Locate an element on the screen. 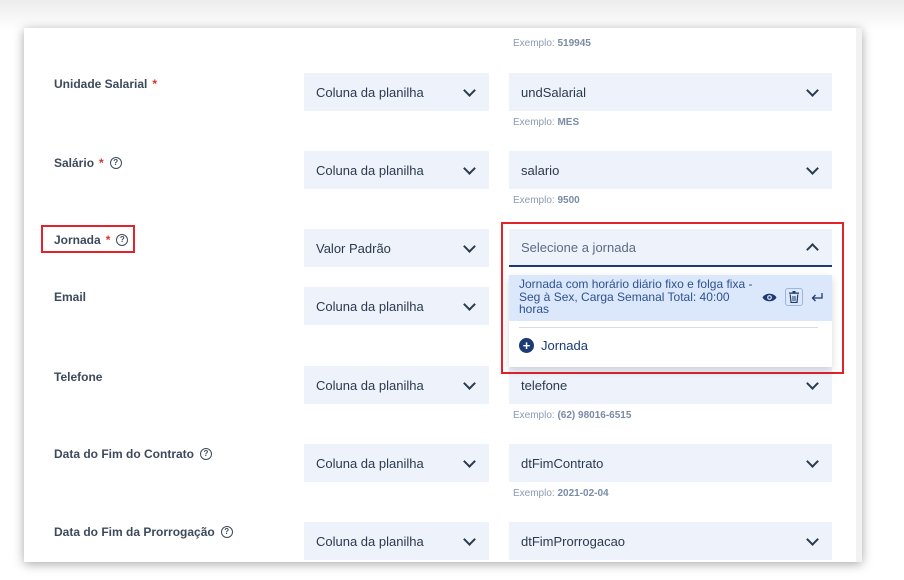 The image size is (904, 580). hint-telefone: Exemplo: (62) 98016-6515 is located at coordinates (572, 415).